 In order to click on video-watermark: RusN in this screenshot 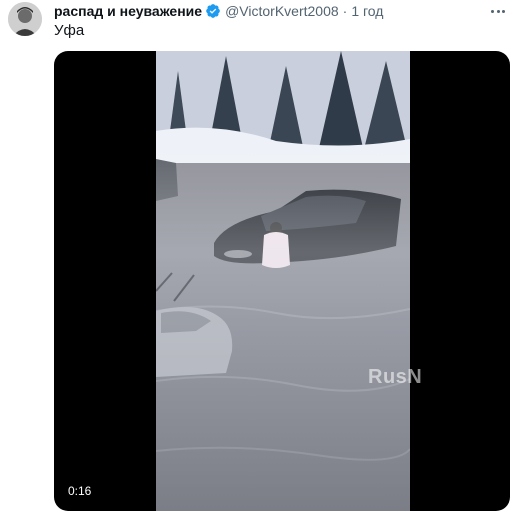, I will do `click(395, 377)`.